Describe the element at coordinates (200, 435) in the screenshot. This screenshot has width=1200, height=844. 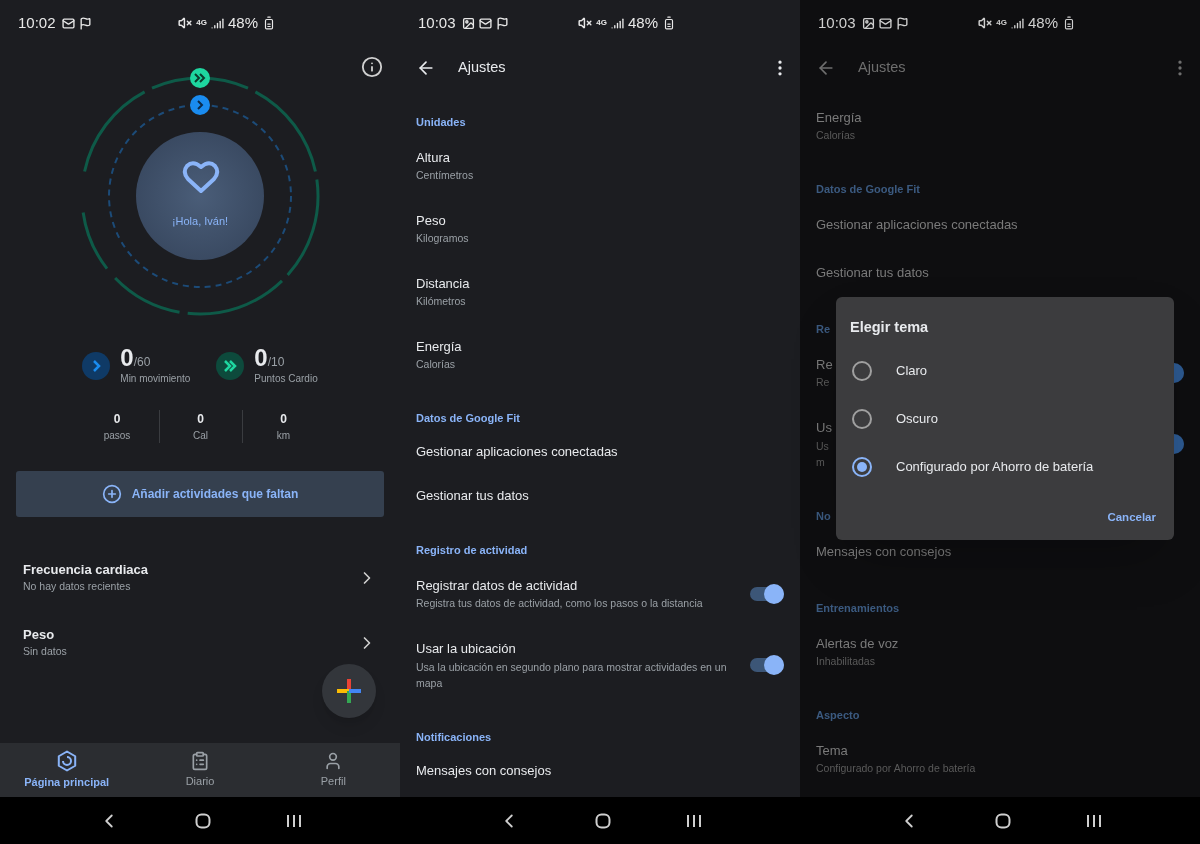
I see `stat-label: Cal` at that location.